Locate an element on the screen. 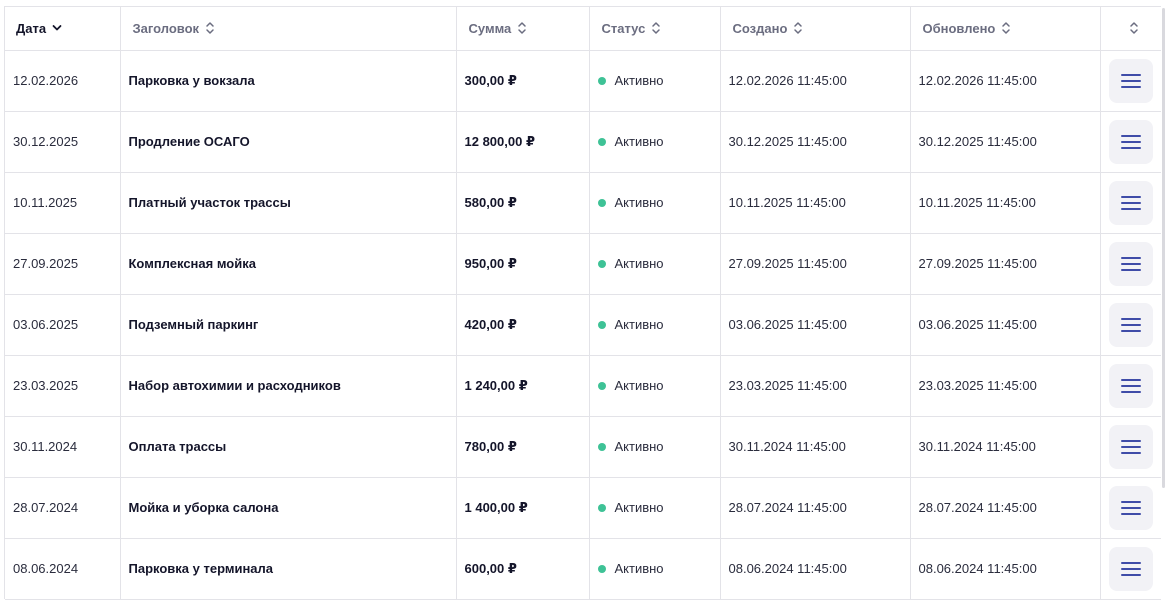 The width and height of the screenshot is (1166, 605). updated-value: 03.06.2025 11:45:00 is located at coordinates (977, 324).